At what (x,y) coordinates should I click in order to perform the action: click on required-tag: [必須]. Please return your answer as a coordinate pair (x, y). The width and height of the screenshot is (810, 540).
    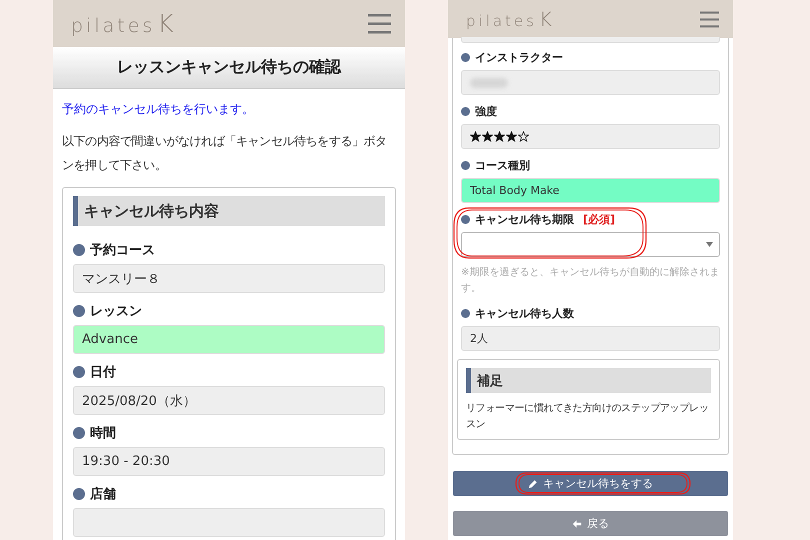
    Looking at the image, I should click on (599, 219).